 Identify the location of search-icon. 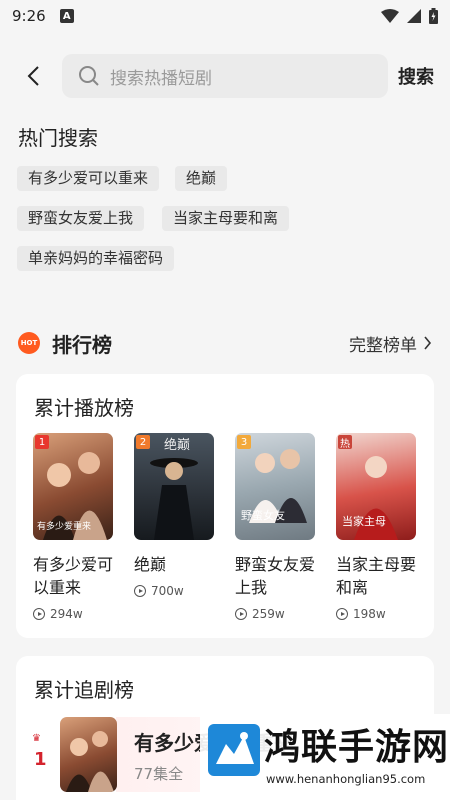
(89, 76).